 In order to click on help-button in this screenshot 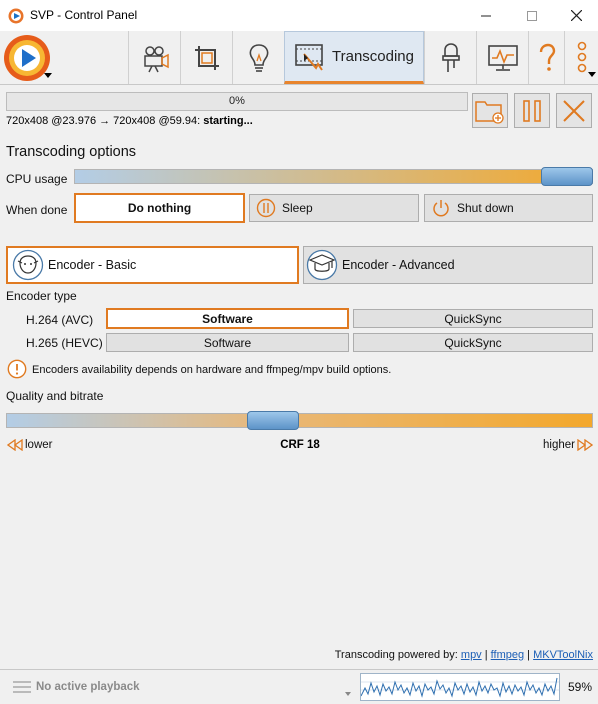, I will do `click(546, 57)`.